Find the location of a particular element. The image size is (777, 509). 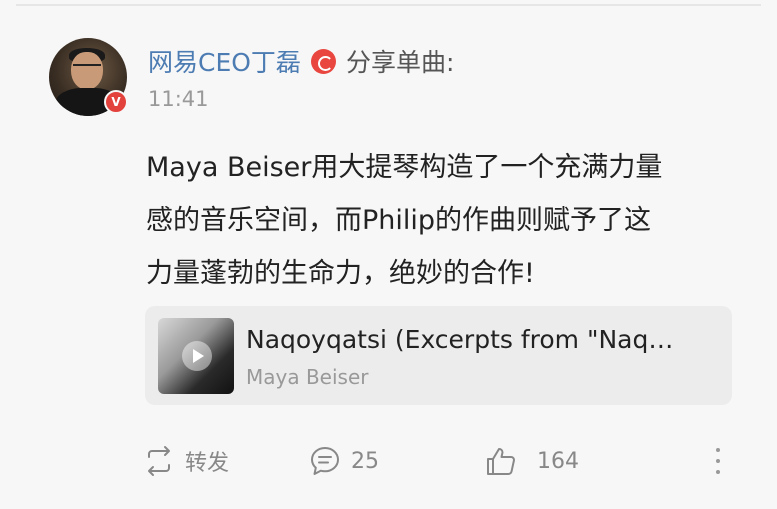

post-text-line: Maya Beiser用大提琴构造了一个充满力量 is located at coordinates (404, 167).